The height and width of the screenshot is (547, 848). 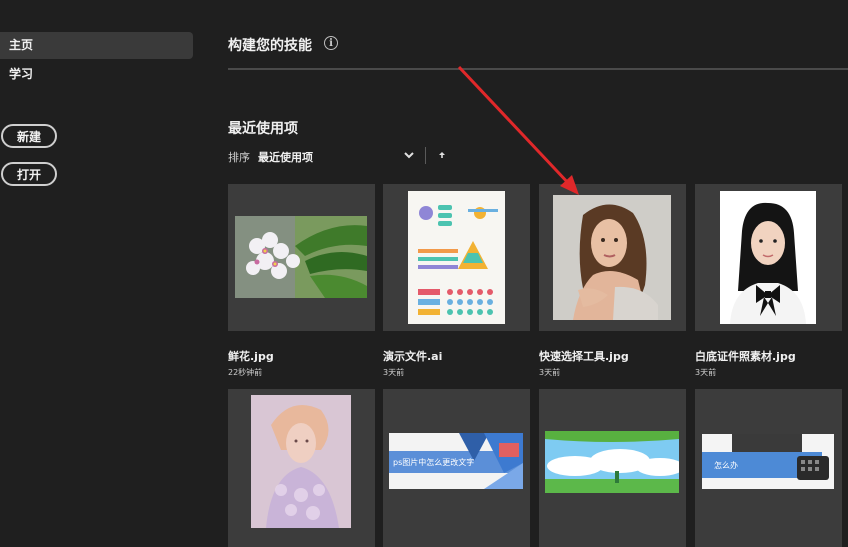 I want to click on open-button: 打开, so click(x=29, y=174).